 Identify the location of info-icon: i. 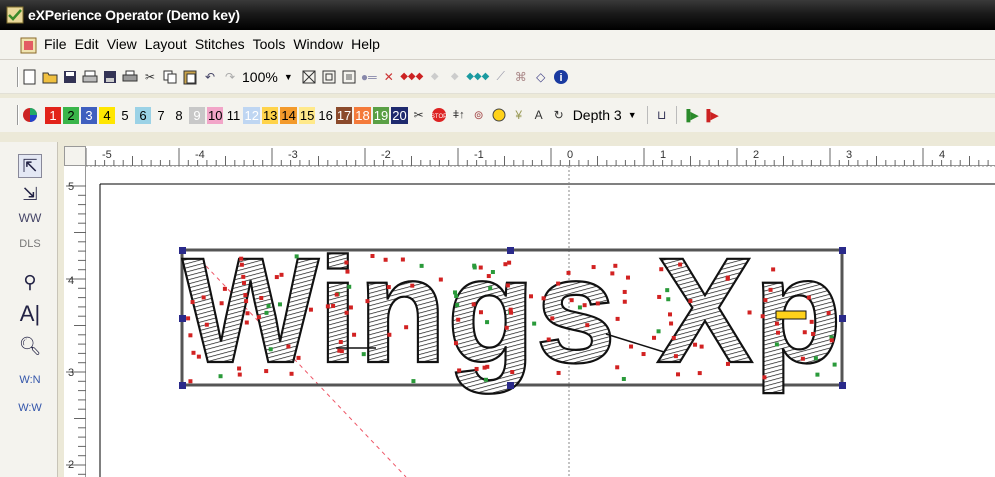
(561, 77).